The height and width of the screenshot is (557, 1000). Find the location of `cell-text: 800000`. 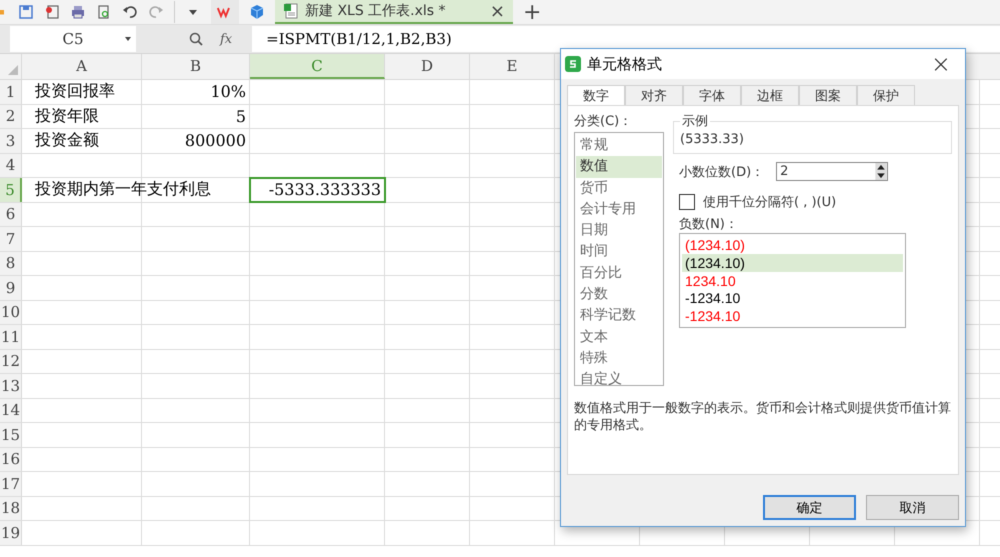

cell-text: 800000 is located at coordinates (215, 140).